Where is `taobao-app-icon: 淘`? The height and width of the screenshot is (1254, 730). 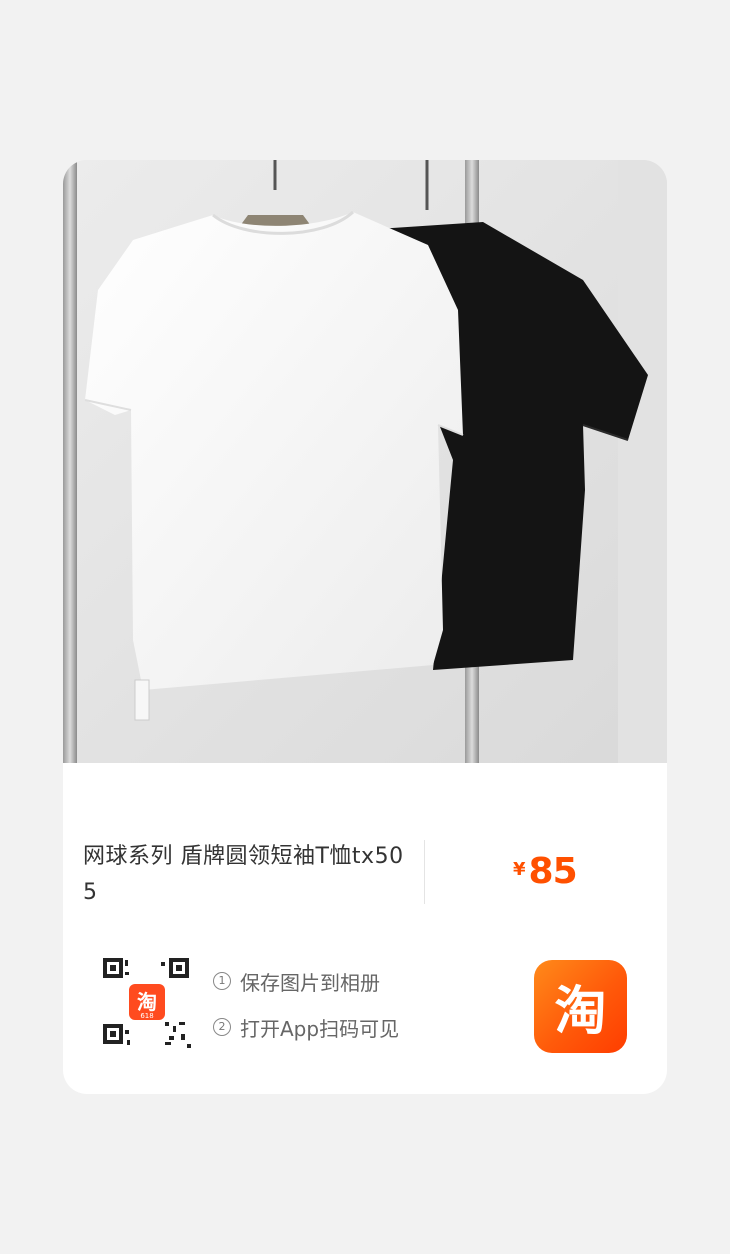
taobao-app-icon: 淘 is located at coordinates (580, 1006).